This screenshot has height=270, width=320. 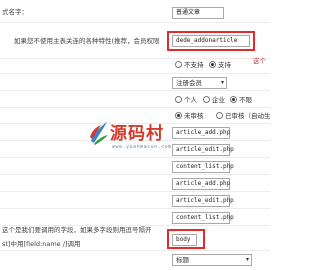 What do you see at coordinates (211, 41) in the screenshot?
I see `addon-table-highlight` at bounding box center [211, 41].